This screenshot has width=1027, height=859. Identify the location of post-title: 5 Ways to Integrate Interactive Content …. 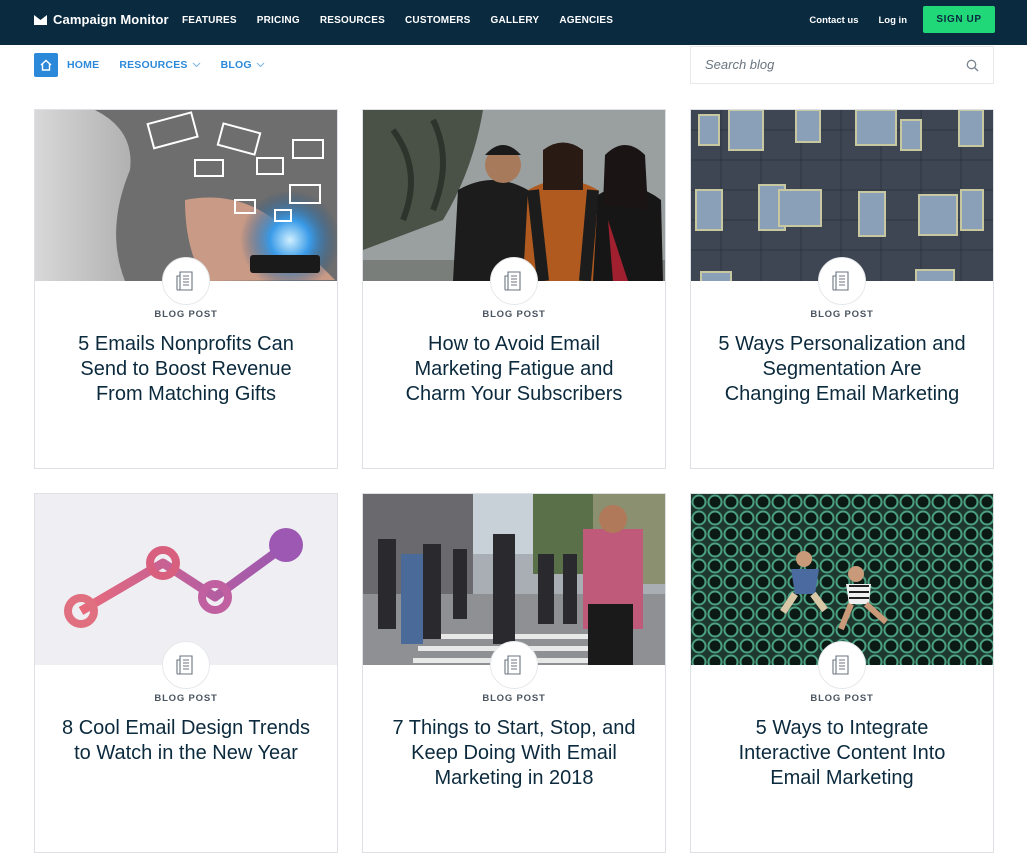
(842, 753).